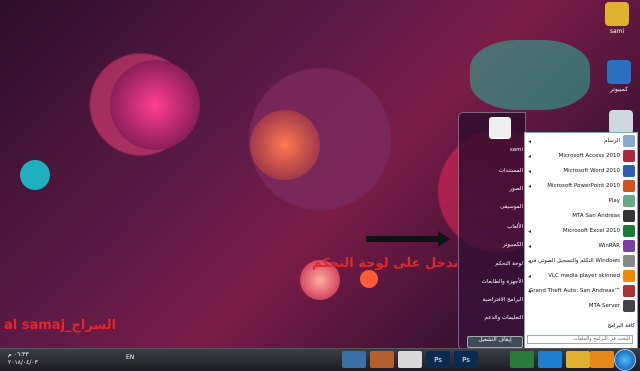 This screenshot has width=640, height=371. Describe the element at coordinates (629, 201) in the screenshot. I see `play-icon` at that location.